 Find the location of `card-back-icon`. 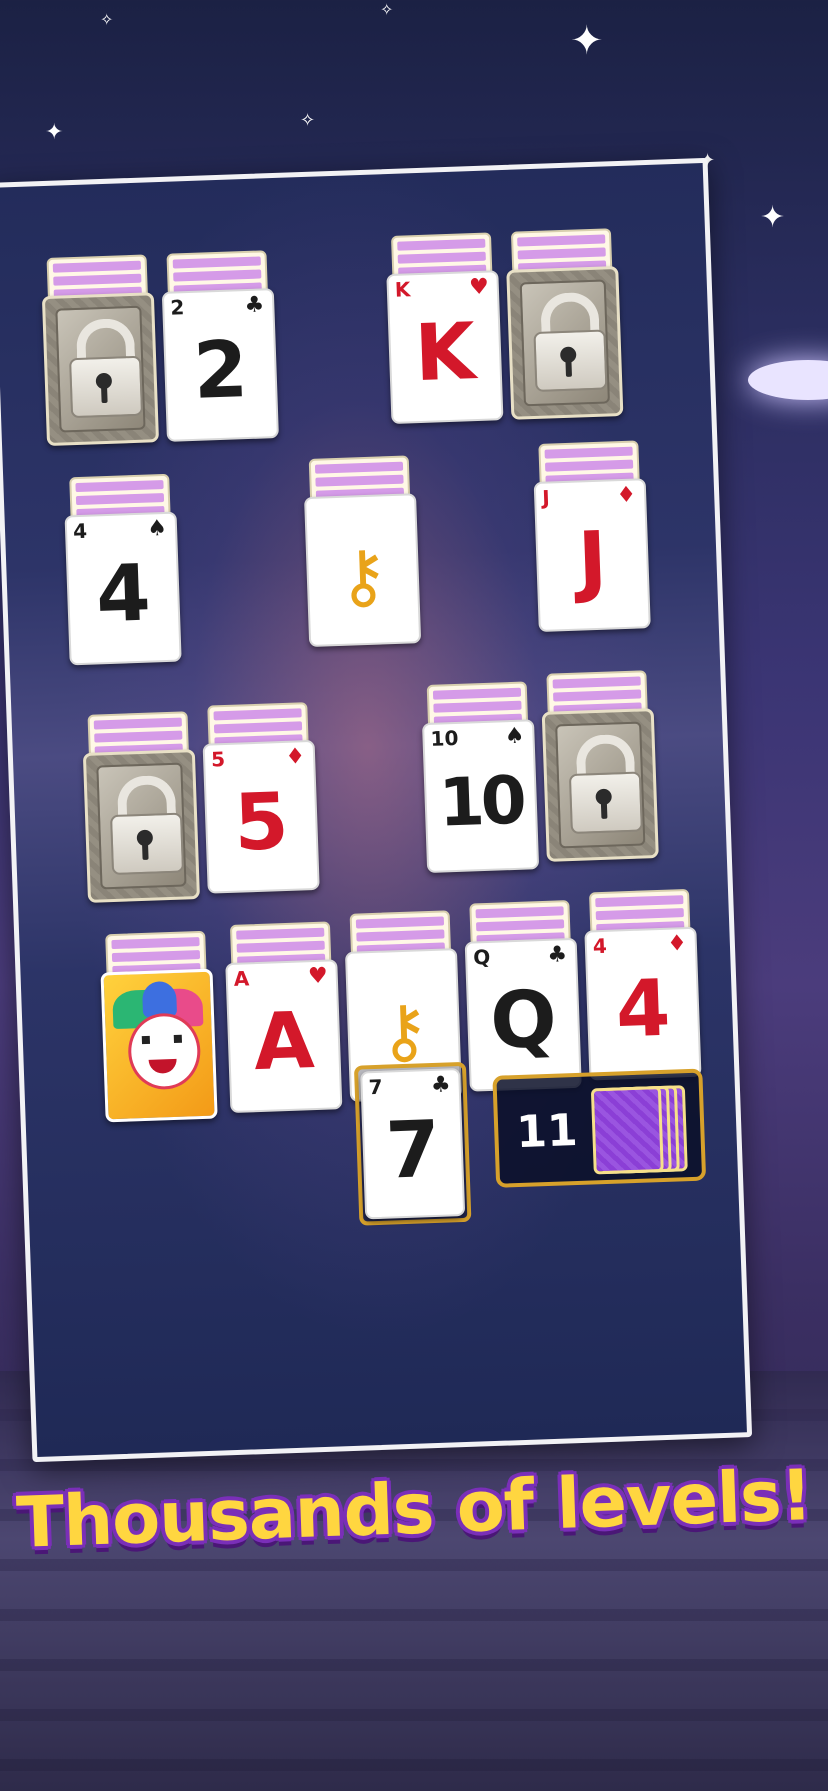

card-back-icon is located at coordinates (627, 1130).